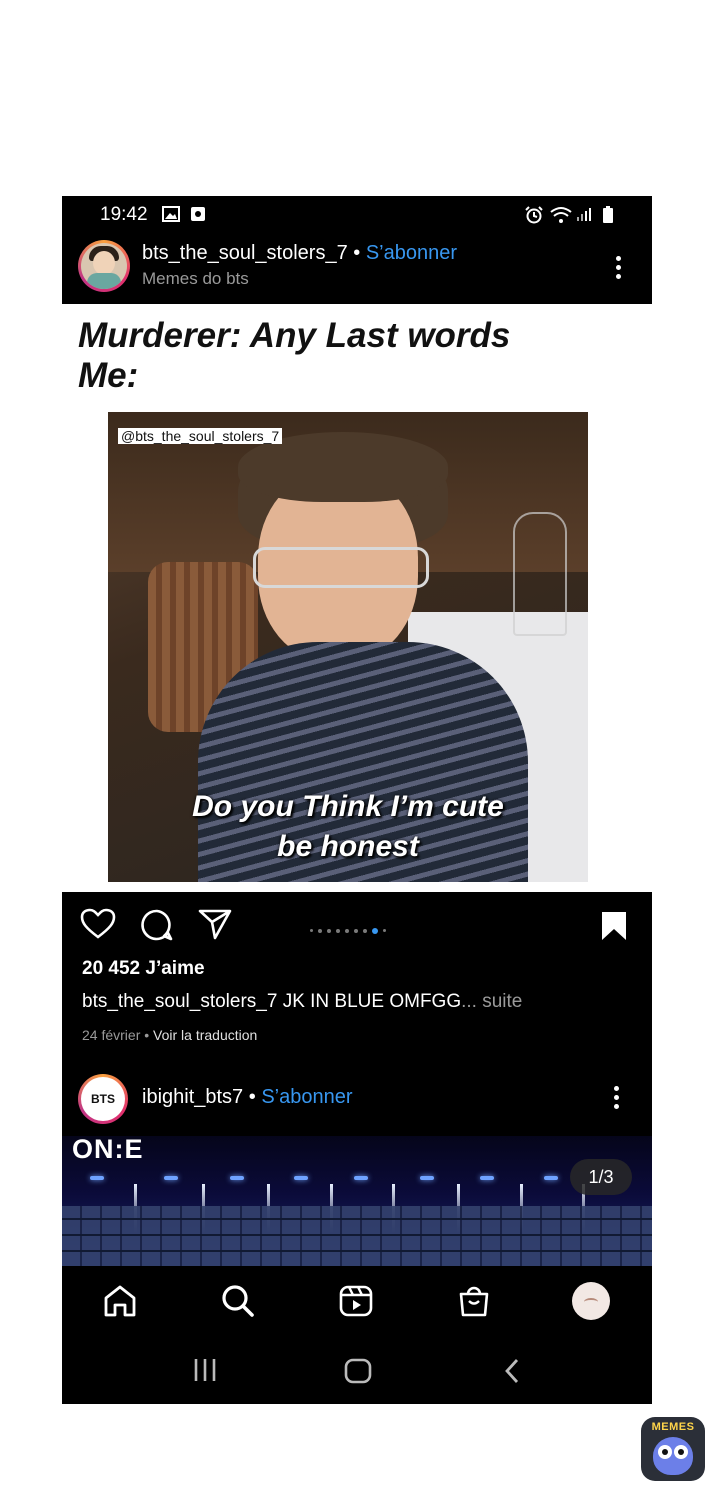  Describe the element at coordinates (205, 1035) in the screenshot. I see `see-translation-link: Voir la traduction` at that location.